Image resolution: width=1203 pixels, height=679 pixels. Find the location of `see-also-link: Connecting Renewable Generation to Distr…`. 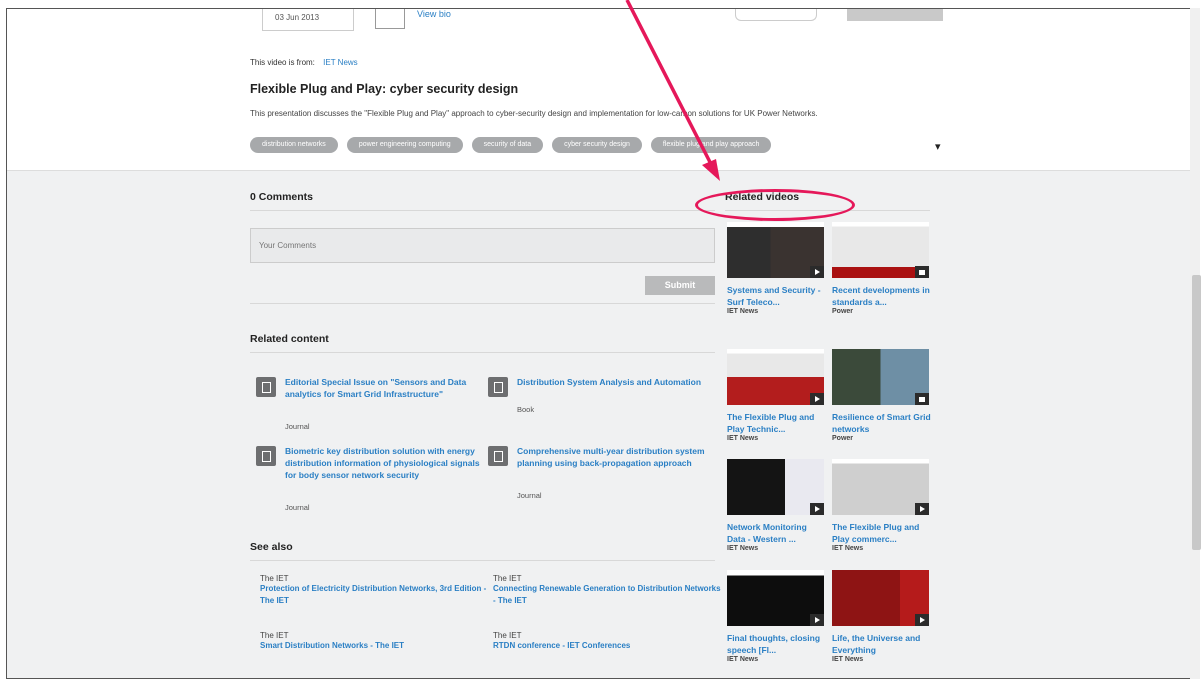

see-also-link: Connecting Renewable Generation to Distr… is located at coordinates (608, 595).